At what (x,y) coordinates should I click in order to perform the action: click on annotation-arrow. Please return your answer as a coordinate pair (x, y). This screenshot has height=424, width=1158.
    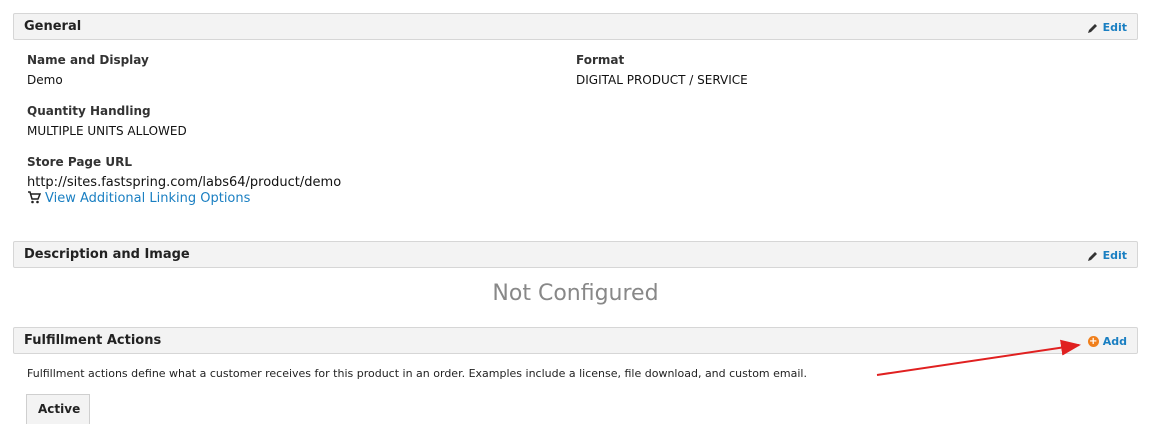
    Looking at the image, I should click on (978, 357).